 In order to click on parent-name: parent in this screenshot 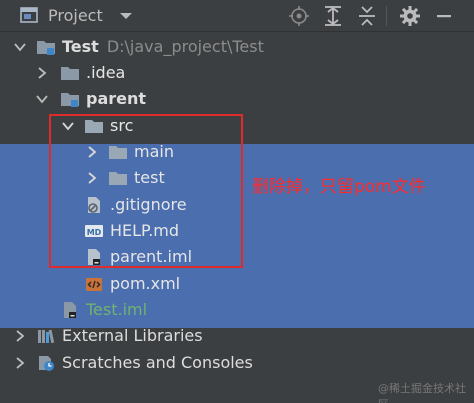, I will do `click(116, 98)`.